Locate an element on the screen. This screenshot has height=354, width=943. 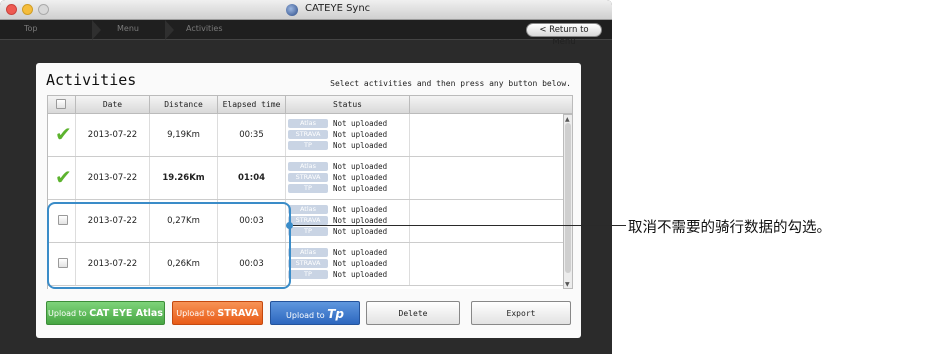
page-title: Activities is located at coordinates (91, 80).